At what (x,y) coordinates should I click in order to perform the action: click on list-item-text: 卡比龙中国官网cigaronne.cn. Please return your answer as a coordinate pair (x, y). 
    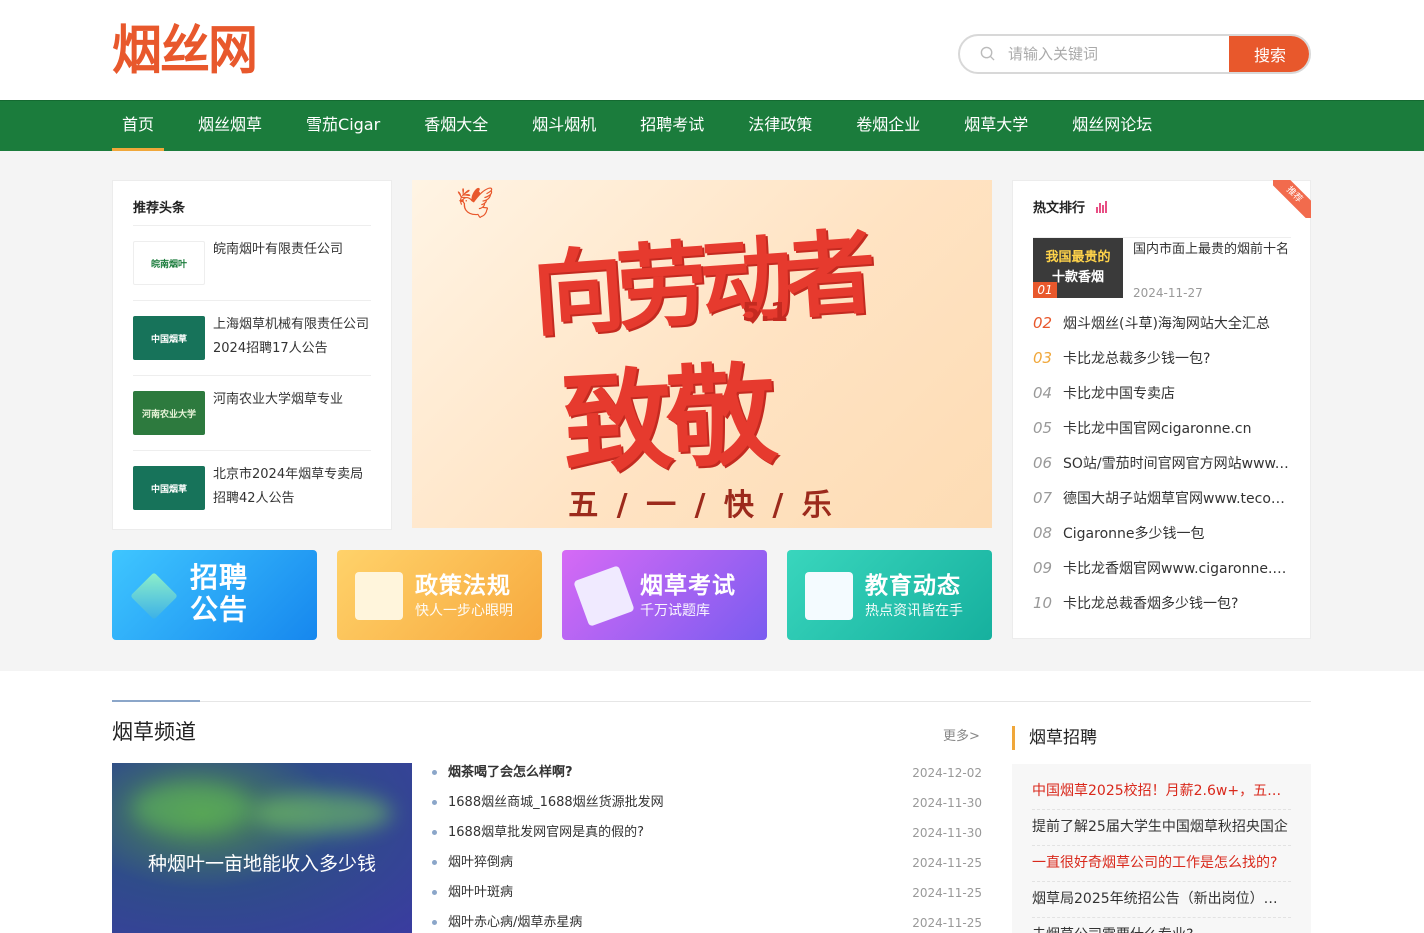
    Looking at the image, I should click on (1157, 429).